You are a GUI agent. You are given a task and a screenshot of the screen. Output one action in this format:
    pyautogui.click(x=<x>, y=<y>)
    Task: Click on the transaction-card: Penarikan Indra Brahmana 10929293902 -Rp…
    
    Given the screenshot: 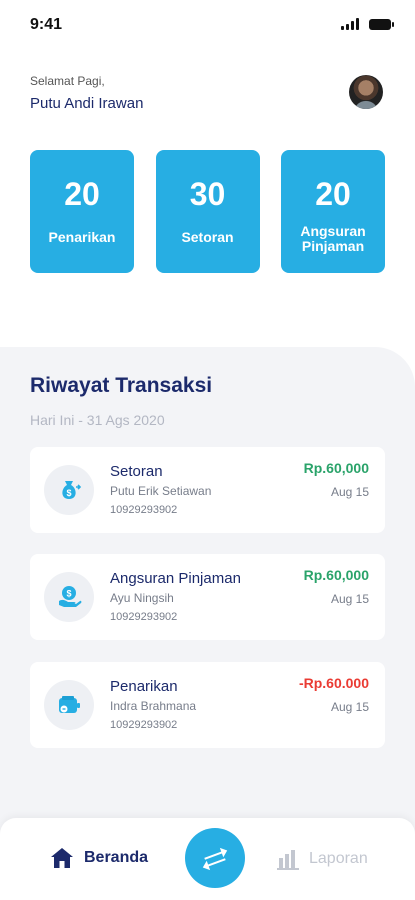 What is the action you would take?
    pyautogui.click(x=207, y=705)
    